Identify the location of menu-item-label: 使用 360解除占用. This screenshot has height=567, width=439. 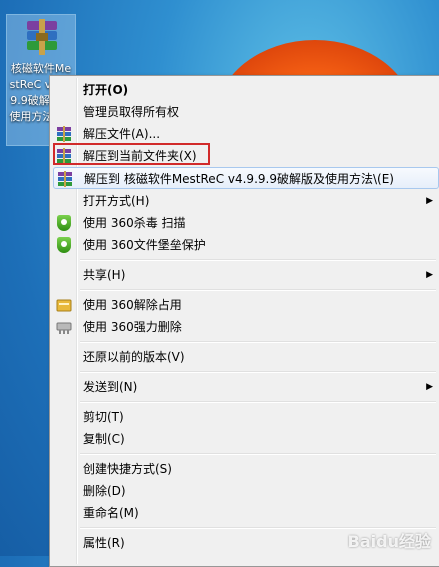
(132, 305).